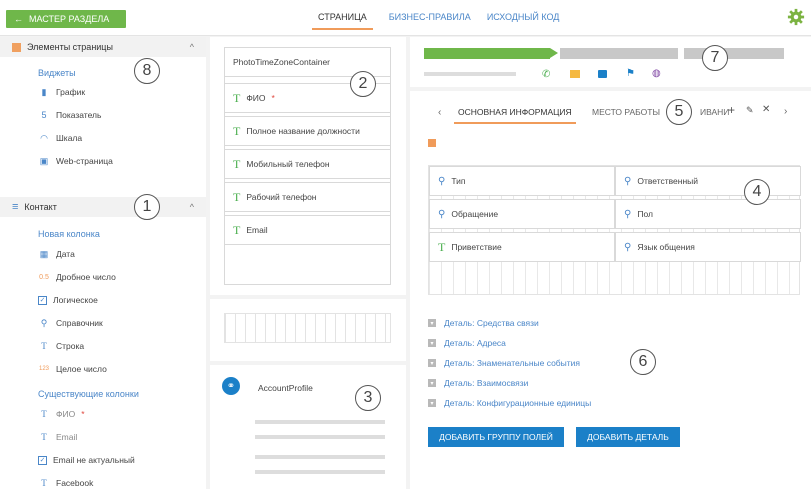 The image size is (811, 489). I want to click on detail-config-items: ▾ Деталь: Конфигурационные единицы, so click(509, 403).